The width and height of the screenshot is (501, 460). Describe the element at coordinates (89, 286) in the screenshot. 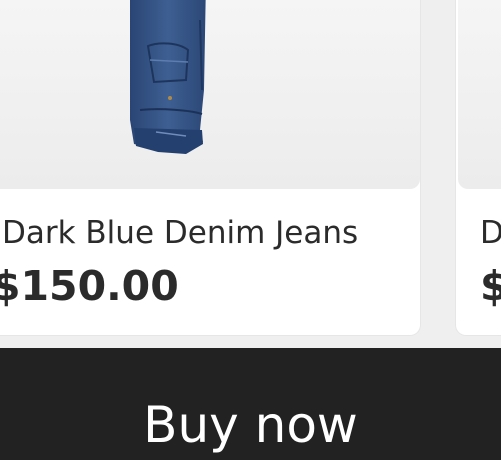

I see `product-price: $150.00` at that location.